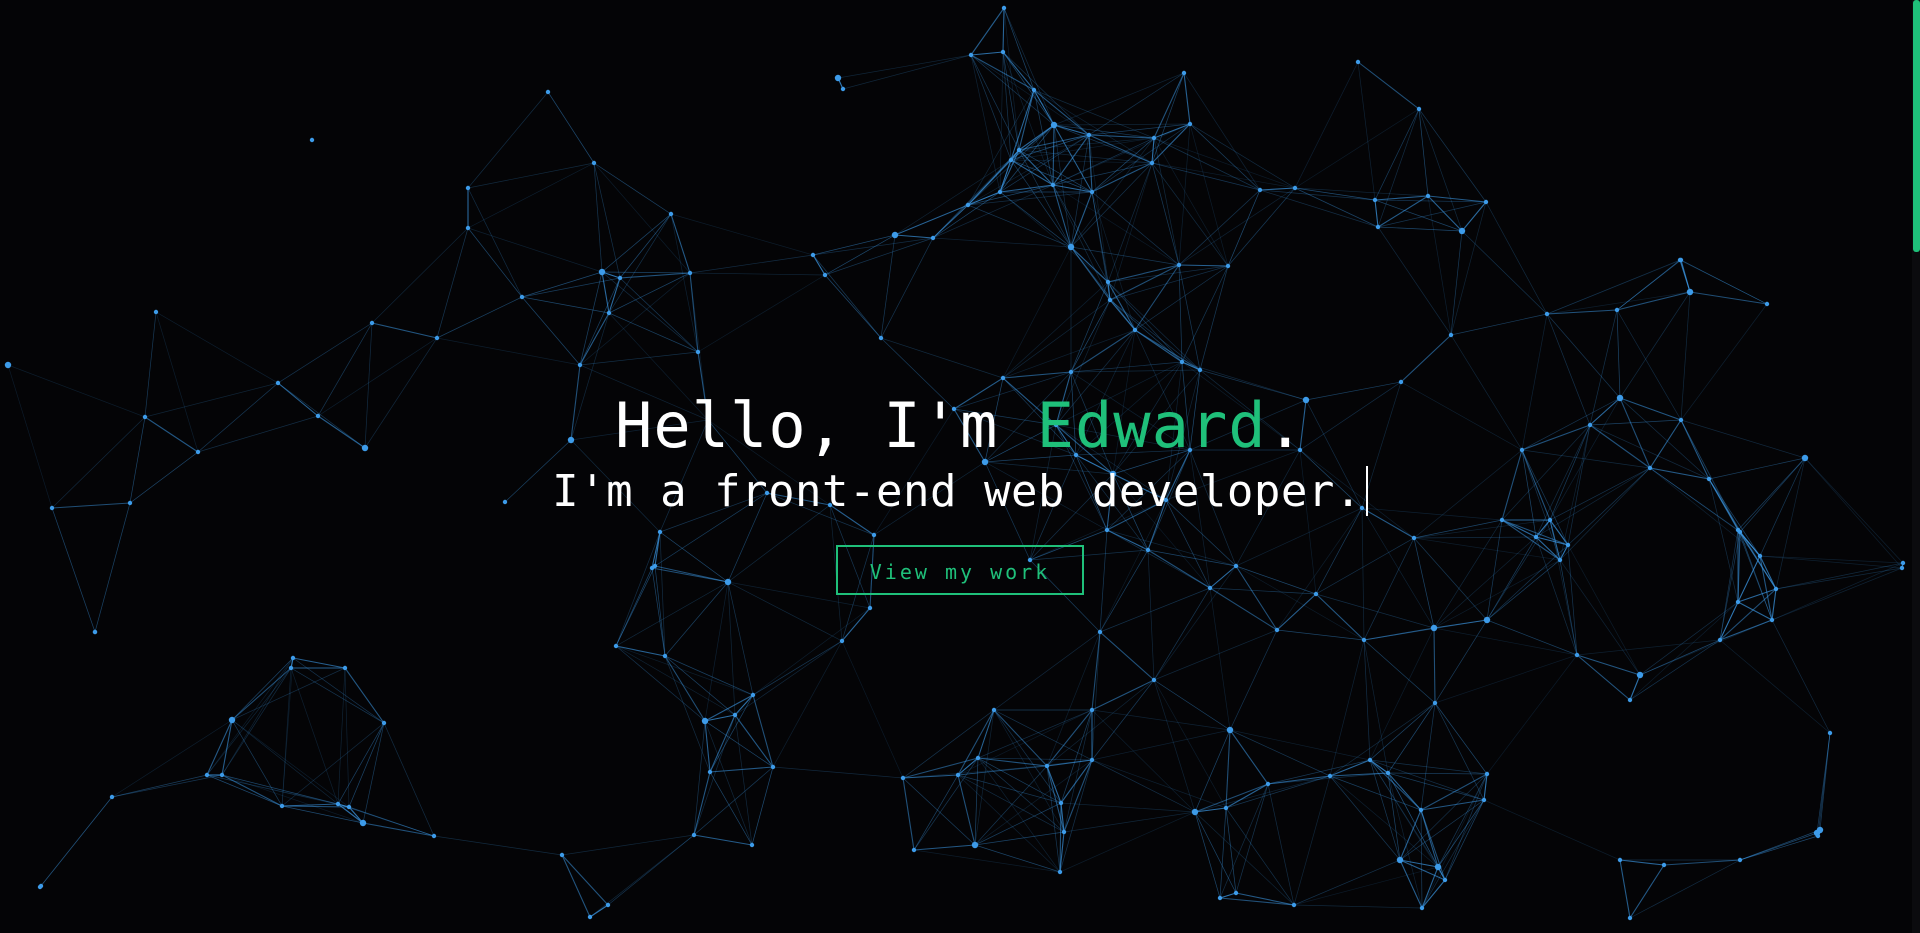 This screenshot has width=1920, height=933. I want to click on scrollbar, so click(1916, 466).